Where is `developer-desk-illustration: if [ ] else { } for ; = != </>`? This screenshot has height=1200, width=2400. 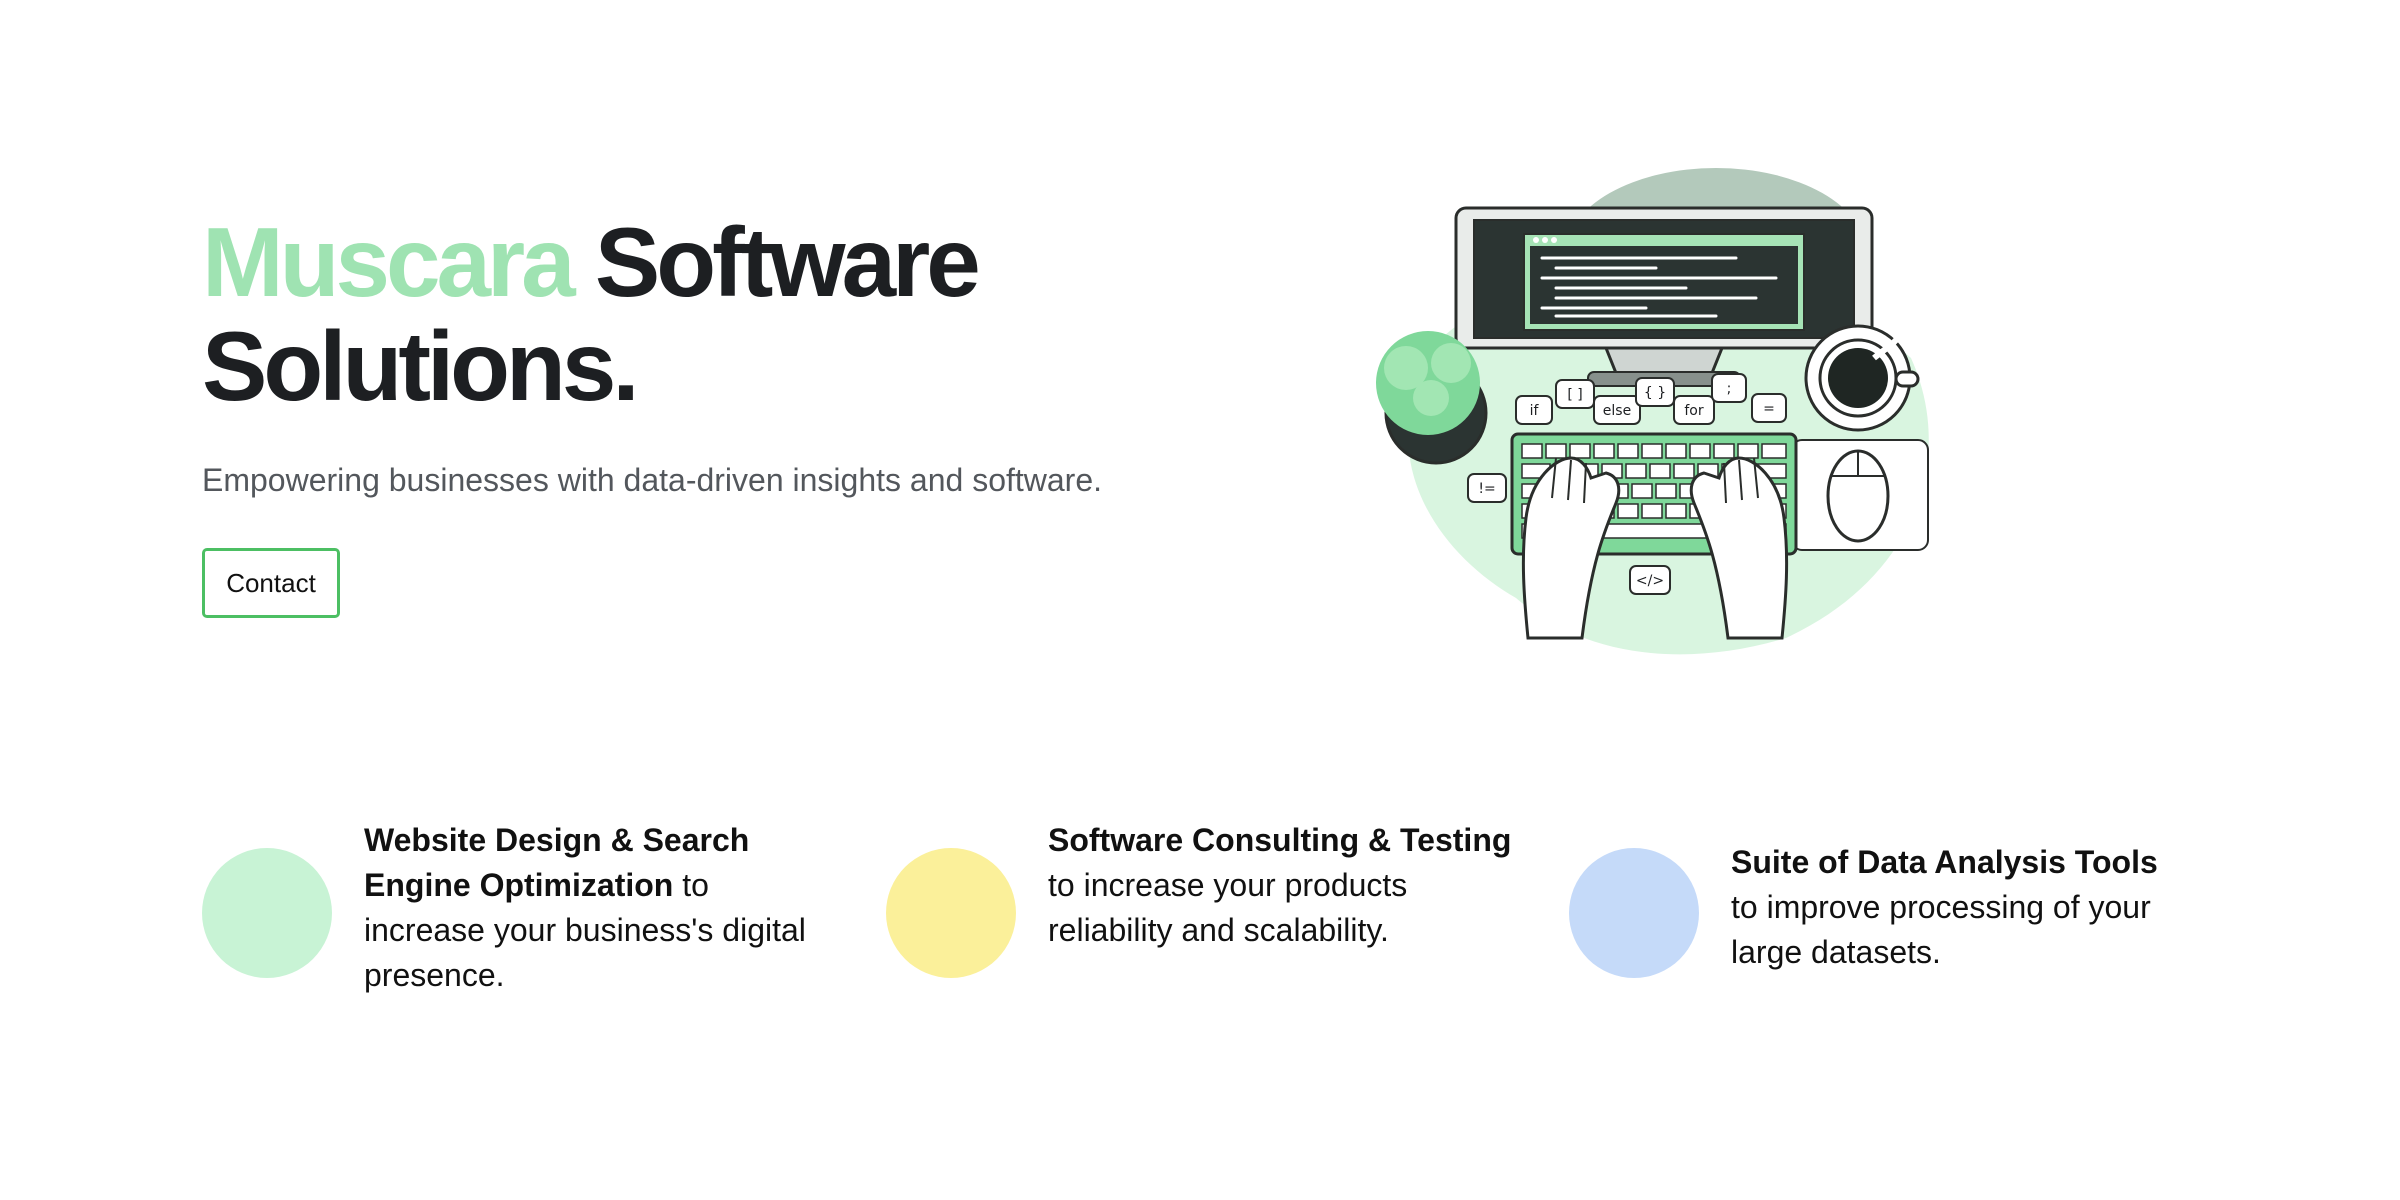 developer-desk-illustration: if [ ] else { } for ; = != </> is located at coordinates (1652, 411).